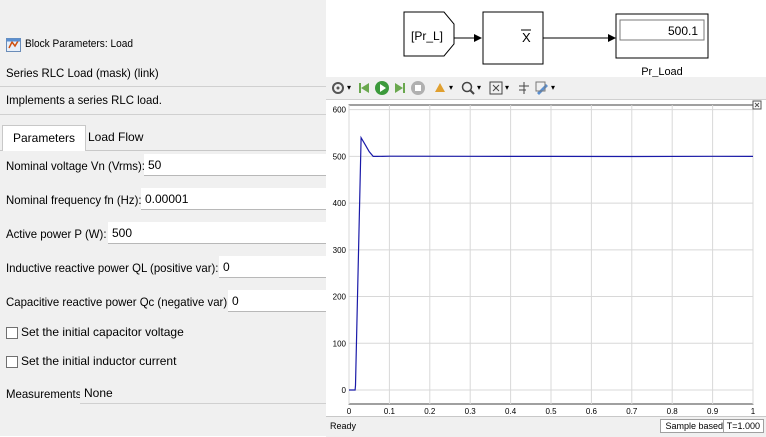 The height and width of the screenshot is (437, 766). I want to click on active-power-label: Active power P (W):, so click(56, 234).